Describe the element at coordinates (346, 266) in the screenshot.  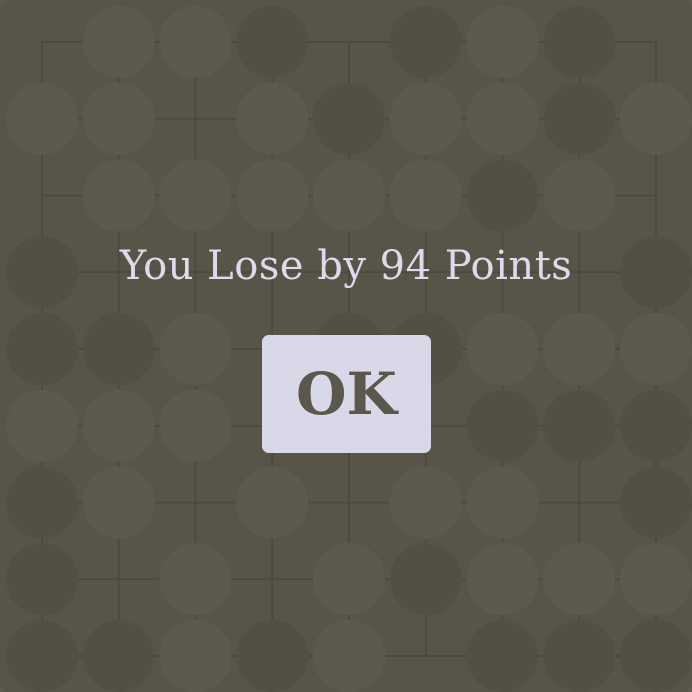
I see `result-message: You Lose by 94 Points` at that location.